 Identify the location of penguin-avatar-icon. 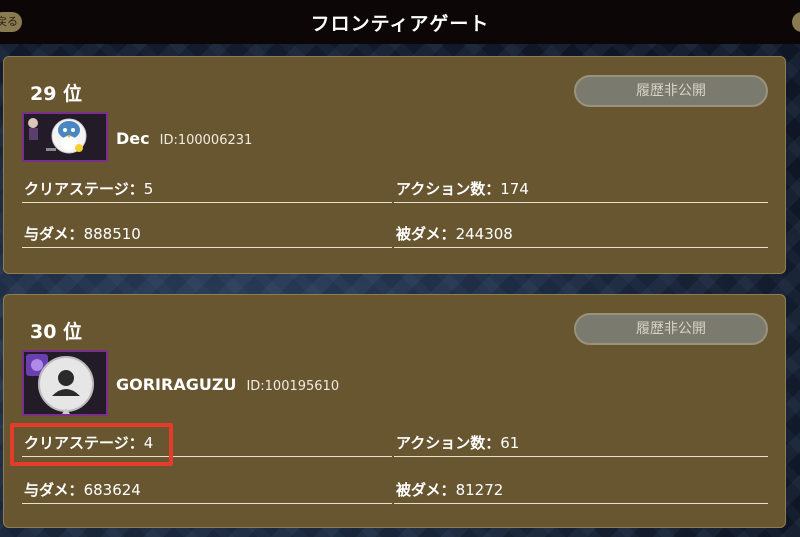
(65, 137).